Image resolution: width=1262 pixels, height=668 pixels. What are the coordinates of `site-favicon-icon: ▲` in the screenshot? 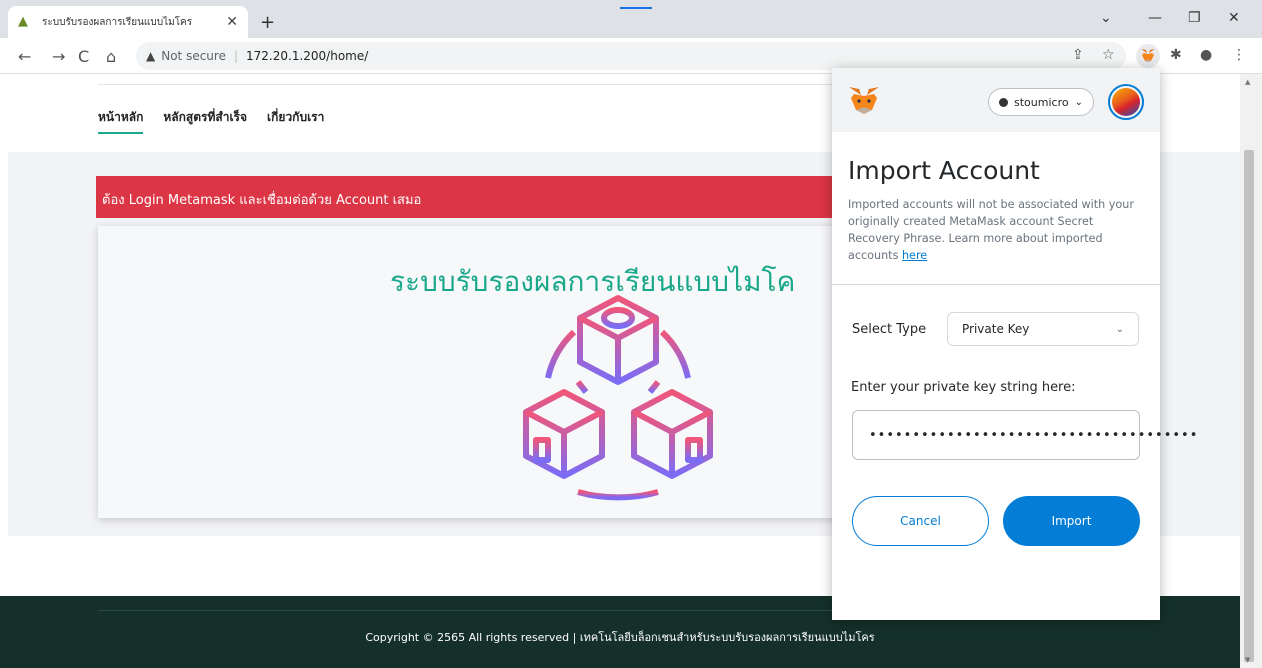 It's located at (23, 21).